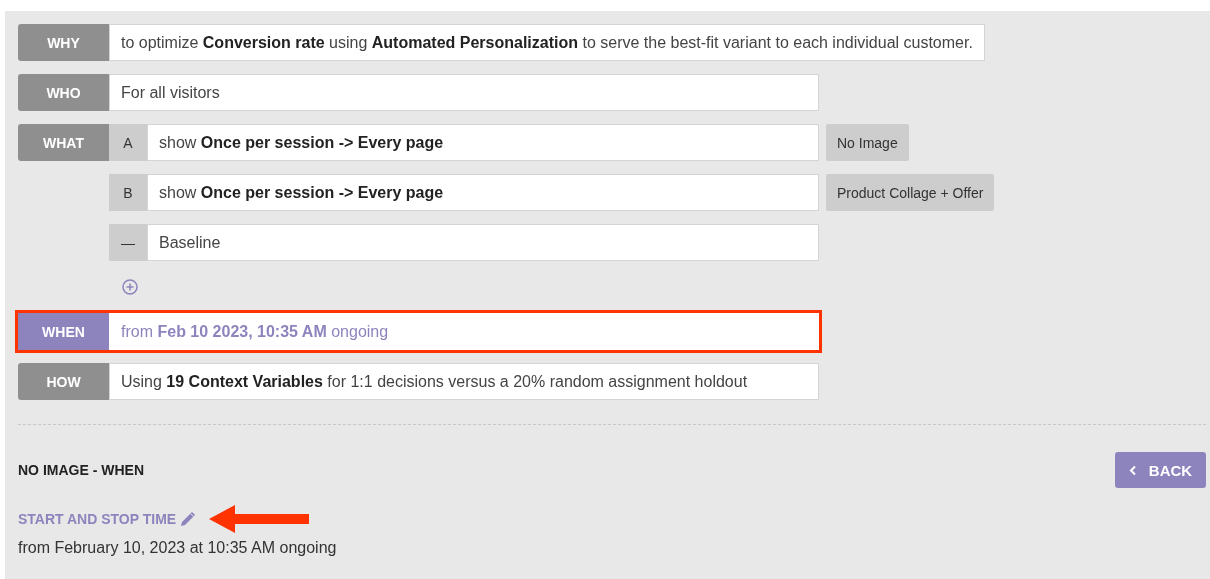  Describe the element at coordinates (188, 519) in the screenshot. I see `edit-icon` at that location.